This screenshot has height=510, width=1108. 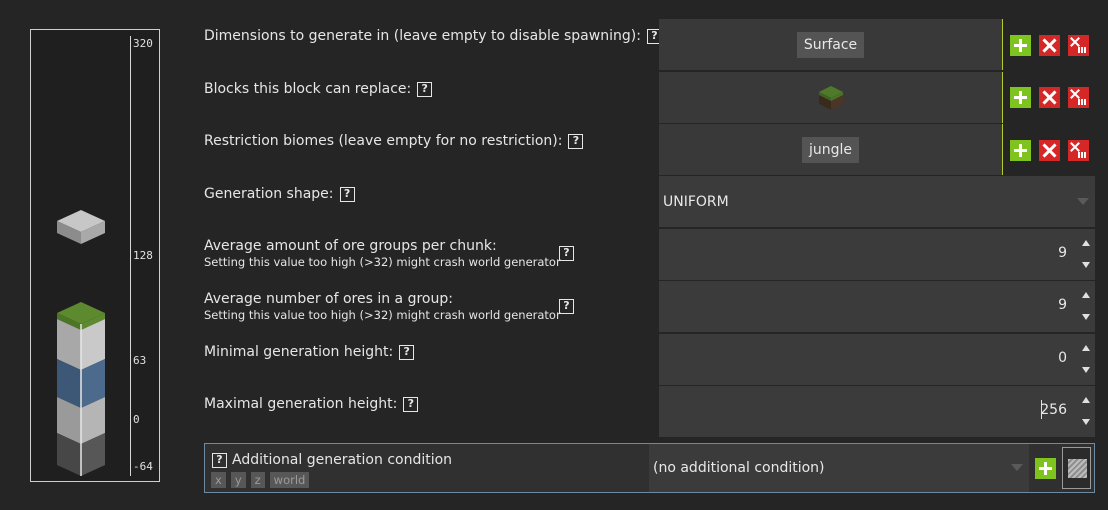 What do you see at coordinates (739, 468) in the screenshot?
I see `condition-select-value: (no additional condition)` at bounding box center [739, 468].